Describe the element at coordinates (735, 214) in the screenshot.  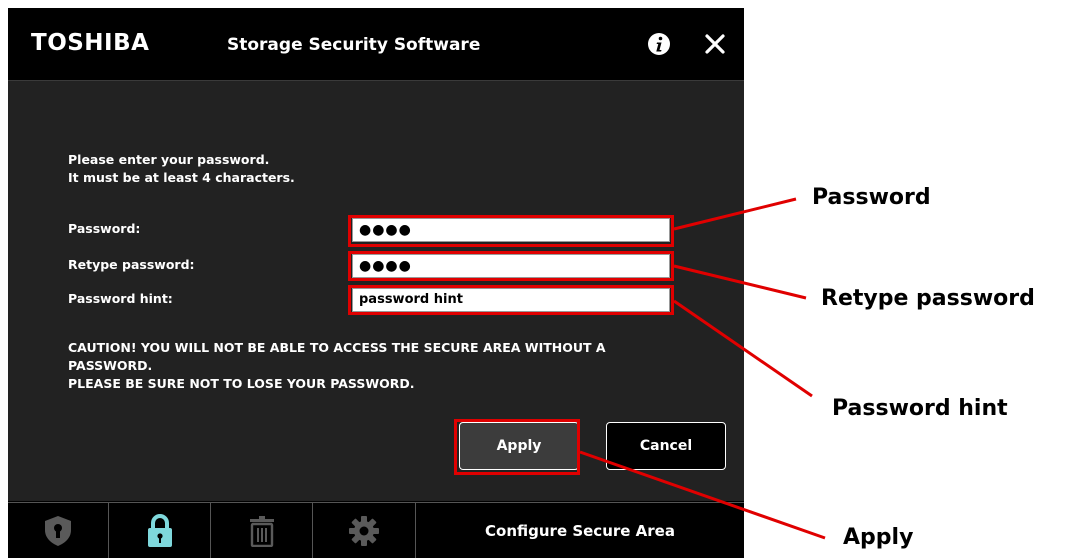
I see `password-callout-line` at that location.